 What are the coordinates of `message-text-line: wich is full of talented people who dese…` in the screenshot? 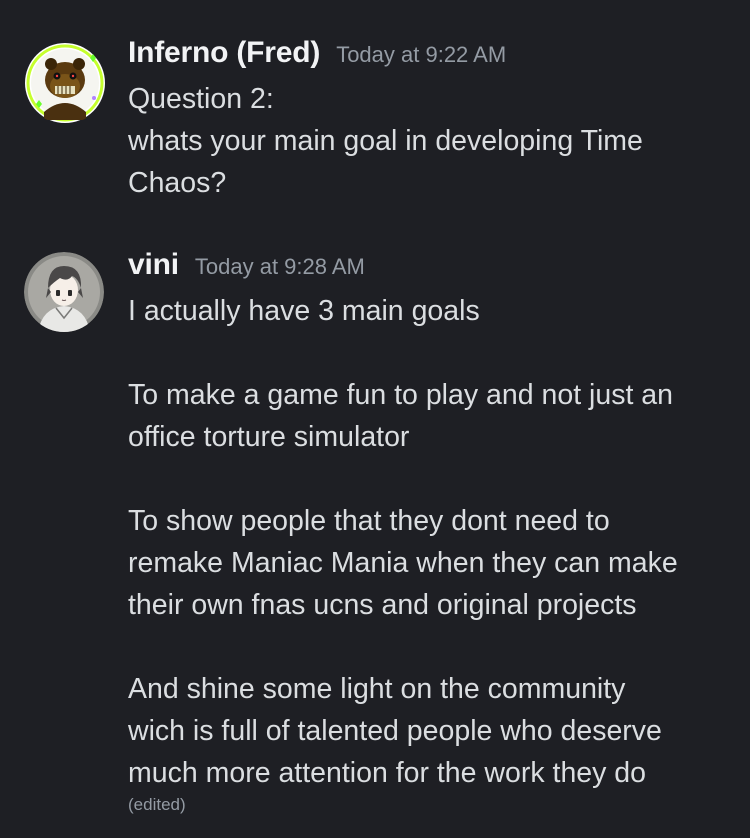 It's located at (395, 731).